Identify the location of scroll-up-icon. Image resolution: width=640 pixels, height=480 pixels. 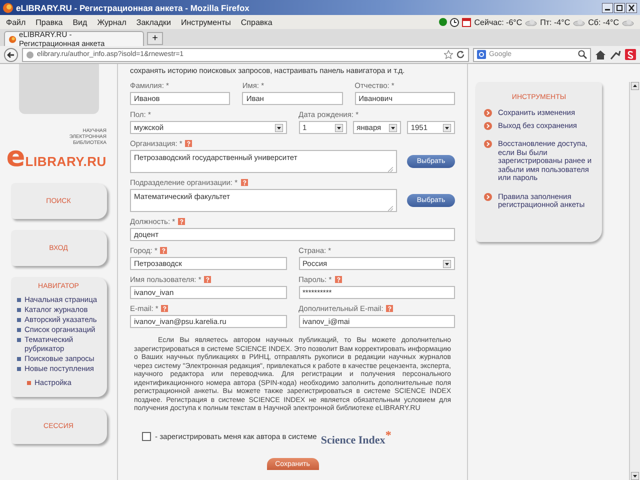
(635, 86).